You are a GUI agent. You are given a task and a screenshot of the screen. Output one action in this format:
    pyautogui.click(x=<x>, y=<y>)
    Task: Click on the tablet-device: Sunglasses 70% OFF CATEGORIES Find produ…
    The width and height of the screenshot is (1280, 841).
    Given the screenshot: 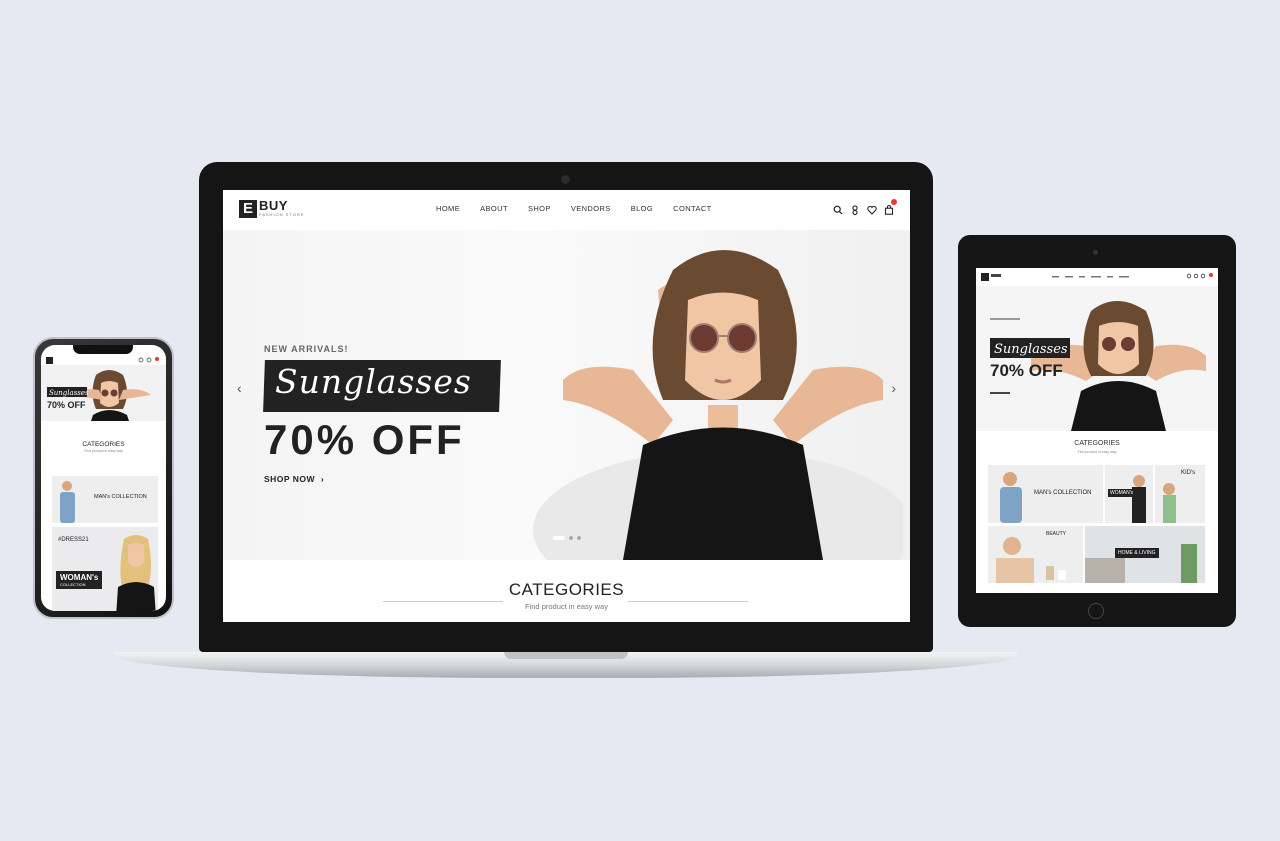 What is the action you would take?
    pyautogui.click(x=1097, y=431)
    